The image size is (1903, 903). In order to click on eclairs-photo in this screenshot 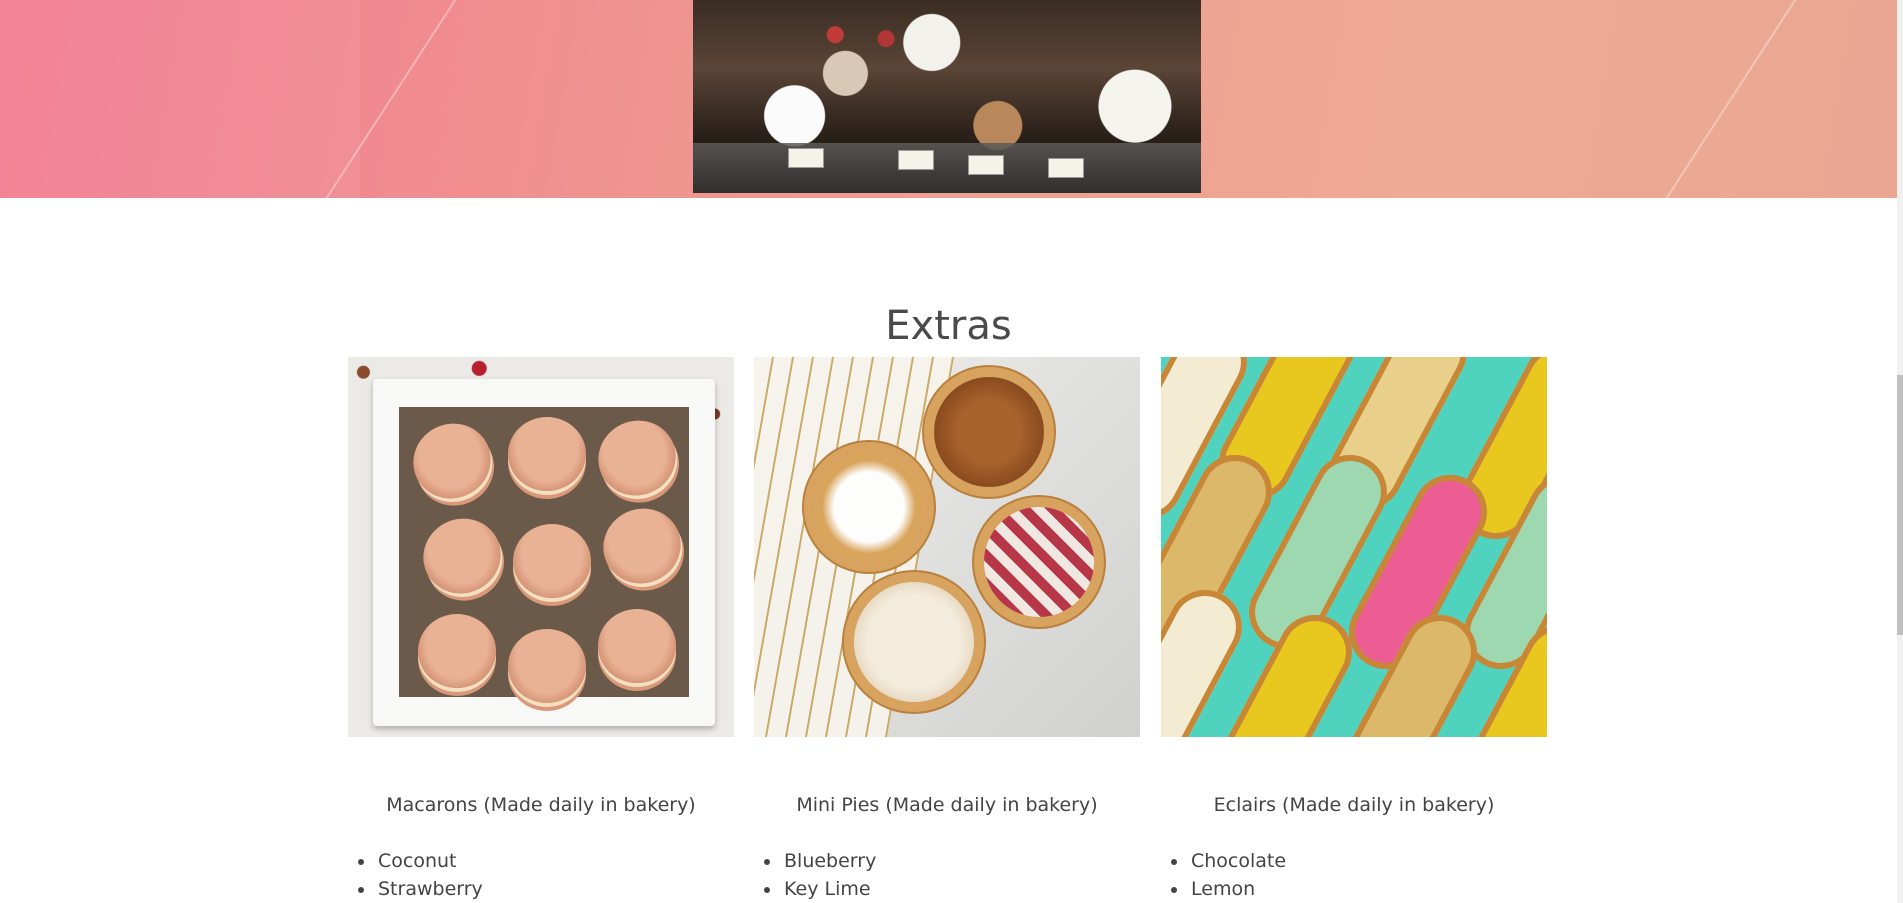, I will do `click(1354, 547)`.